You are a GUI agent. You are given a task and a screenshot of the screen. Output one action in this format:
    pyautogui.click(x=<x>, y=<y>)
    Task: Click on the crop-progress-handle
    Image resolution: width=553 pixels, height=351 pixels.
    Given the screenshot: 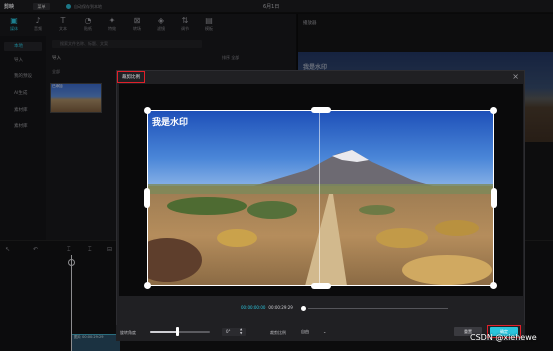 What is the action you would take?
    pyautogui.click(x=303, y=308)
    